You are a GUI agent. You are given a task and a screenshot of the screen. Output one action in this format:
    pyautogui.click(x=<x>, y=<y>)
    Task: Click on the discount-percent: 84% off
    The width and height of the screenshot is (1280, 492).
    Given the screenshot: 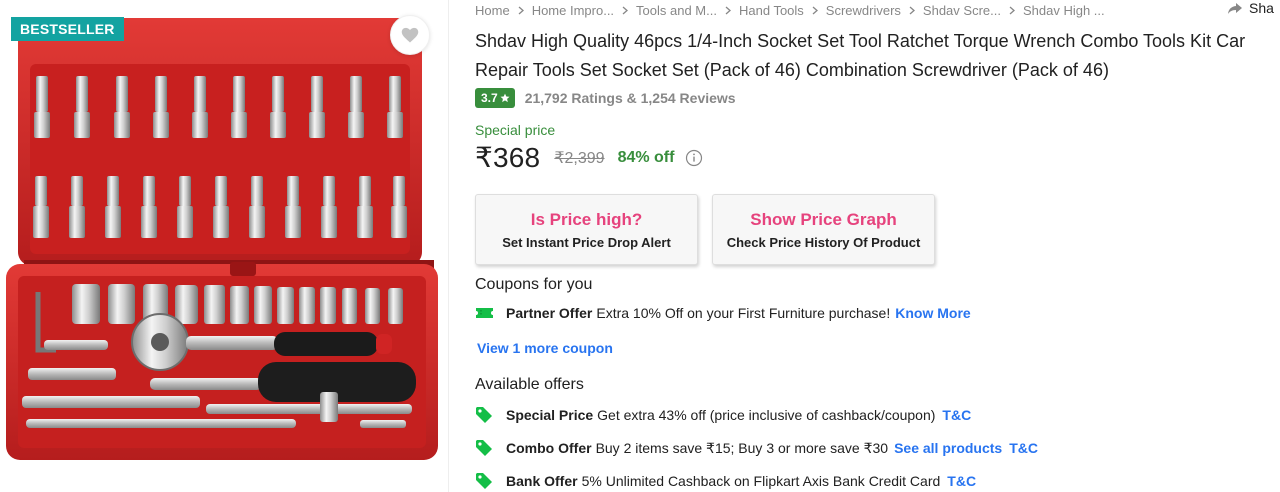 What is the action you would take?
    pyautogui.click(x=646, y=157)
    